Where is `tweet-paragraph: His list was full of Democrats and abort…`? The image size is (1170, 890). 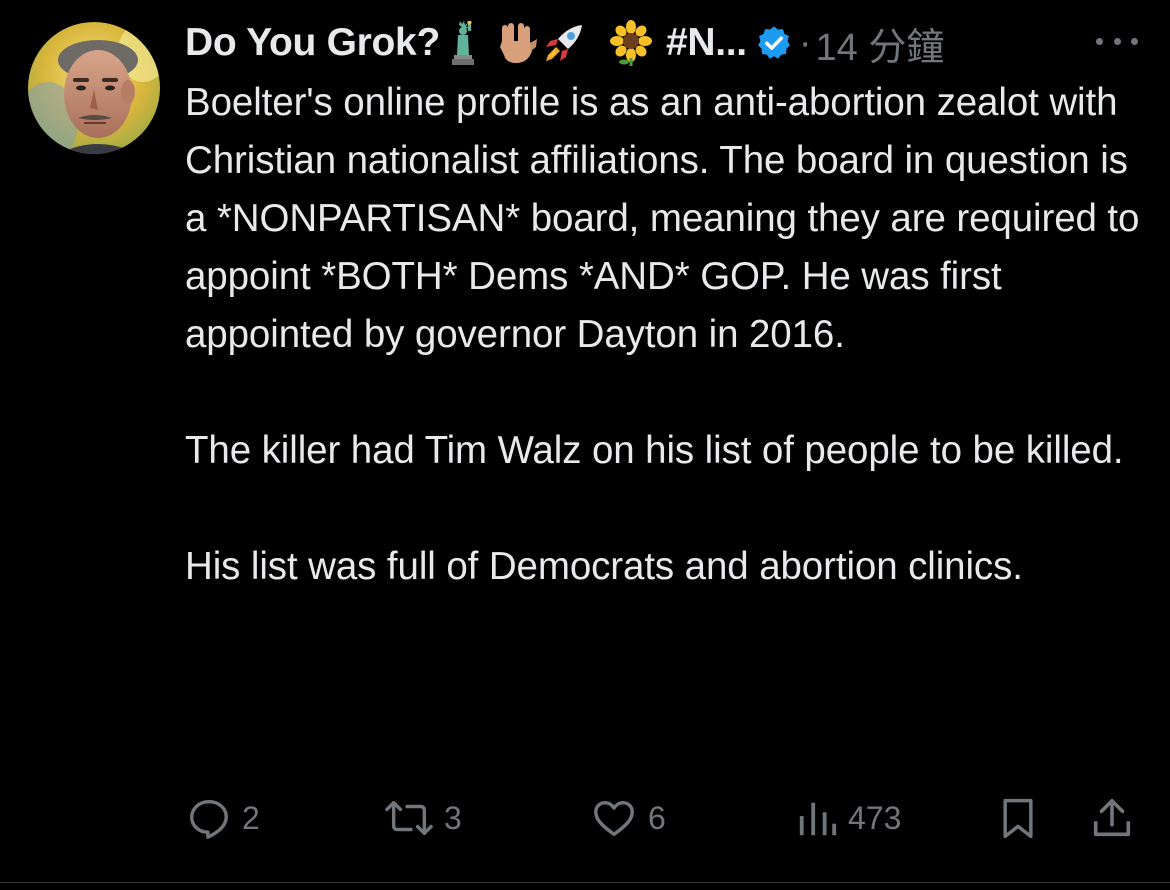
tweet-paragraph: His list was full of Democrats and abort… is located at coordinates (604, 566).